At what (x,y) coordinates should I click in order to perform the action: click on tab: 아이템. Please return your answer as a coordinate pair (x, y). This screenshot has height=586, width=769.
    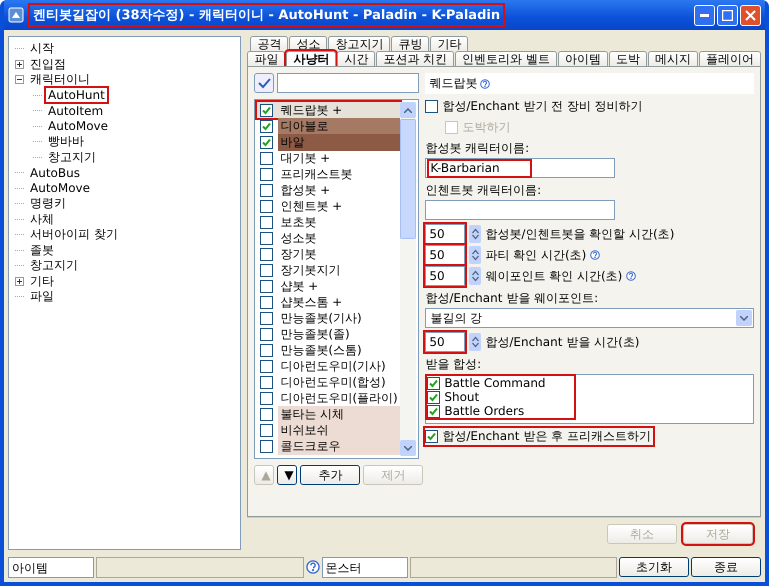
    Looking at the image, I should click on (583, 58).